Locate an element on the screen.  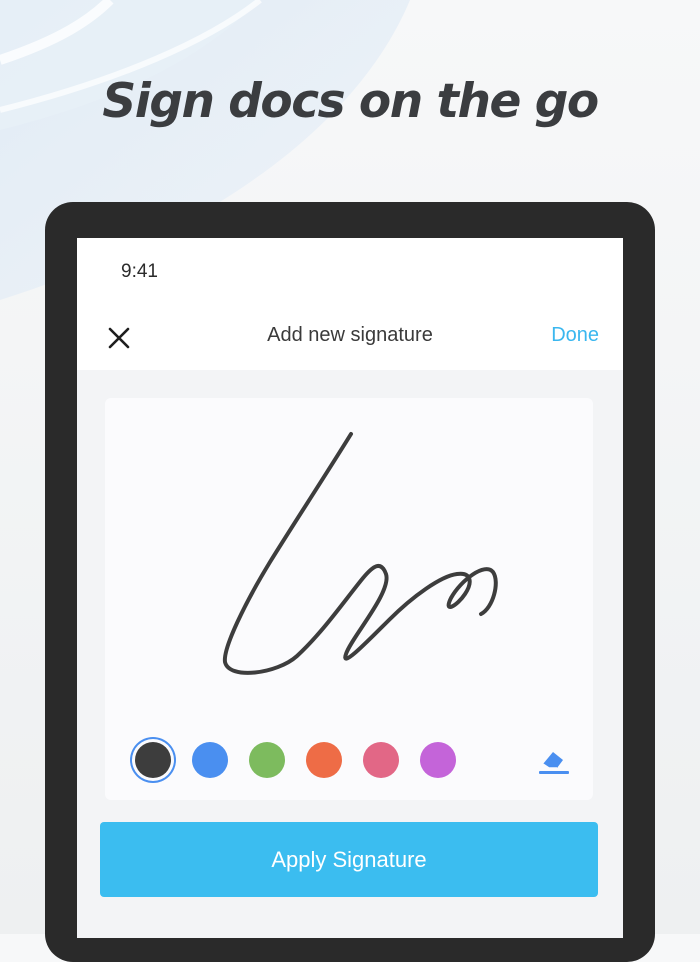
headline: Sign docs on the go is located at coordinates (350, 101).